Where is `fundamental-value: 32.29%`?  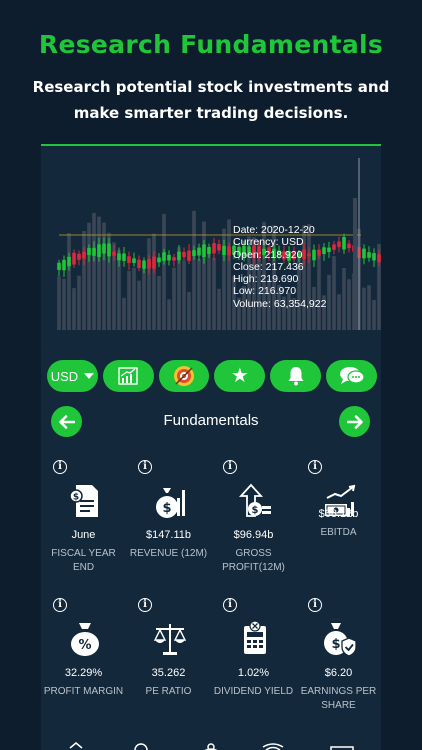
fundamental-value: 32.29% is located at coordinates (83, 673).